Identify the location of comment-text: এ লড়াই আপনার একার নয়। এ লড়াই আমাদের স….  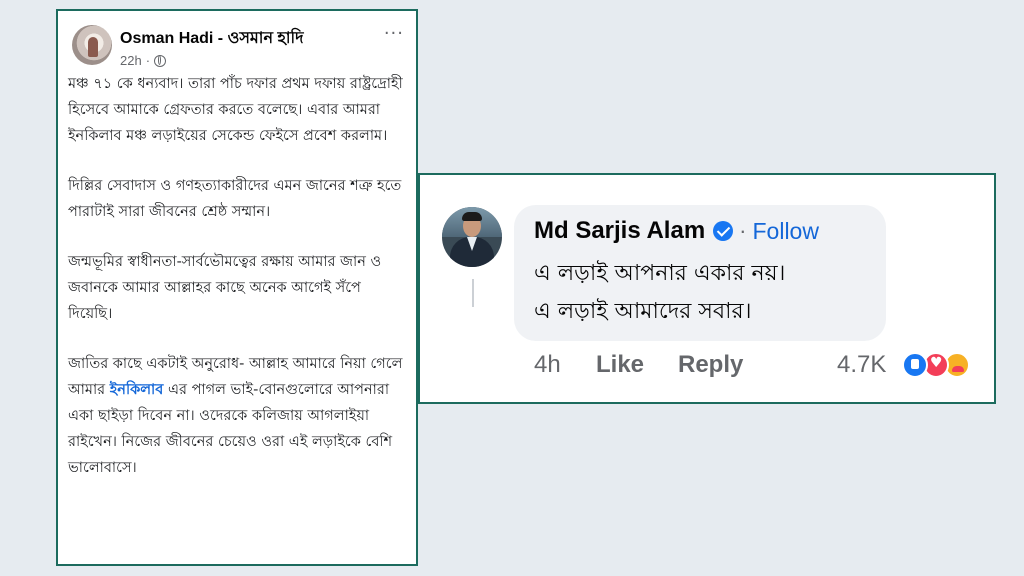
(659, 293).